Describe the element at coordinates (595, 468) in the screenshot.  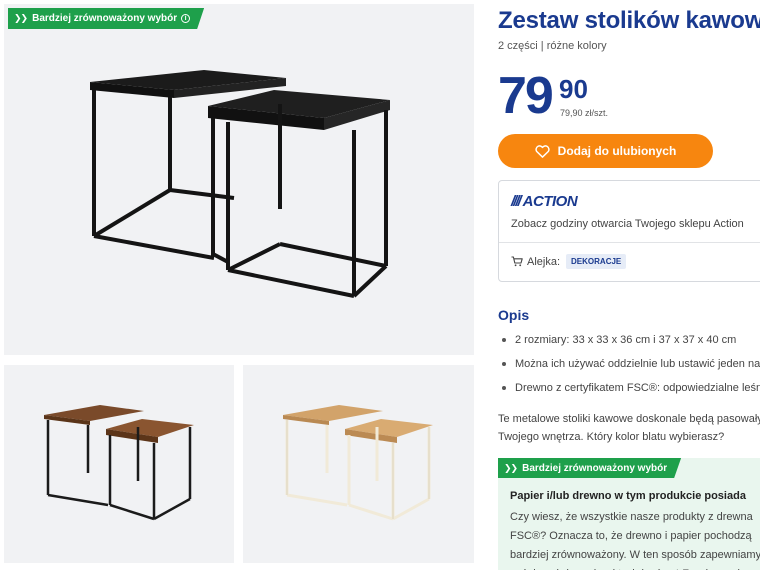
I see `sustainability-panel-badge-label: Bardziej zrównoważony wybór` at that location.